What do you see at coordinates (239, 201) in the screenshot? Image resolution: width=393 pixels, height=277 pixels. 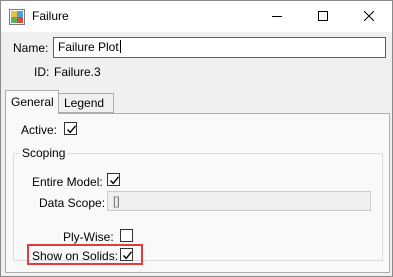 I see `data-scope-field: []` at bounding box center [239, 201].